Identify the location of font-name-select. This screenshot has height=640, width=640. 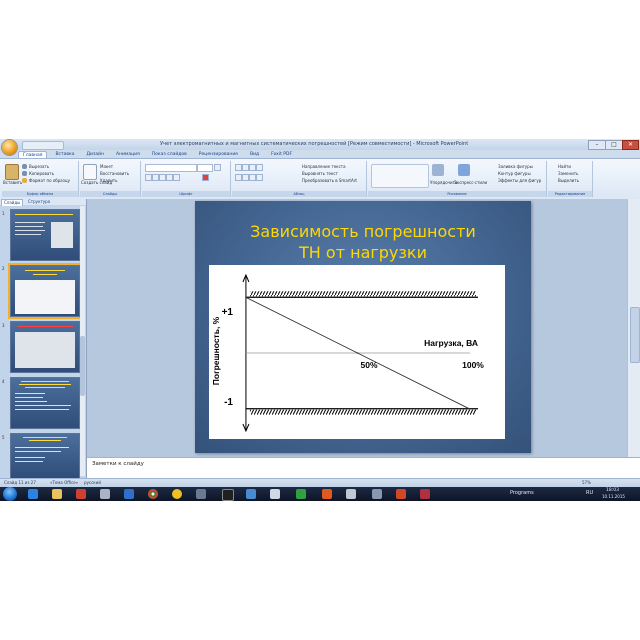
(171, 168).